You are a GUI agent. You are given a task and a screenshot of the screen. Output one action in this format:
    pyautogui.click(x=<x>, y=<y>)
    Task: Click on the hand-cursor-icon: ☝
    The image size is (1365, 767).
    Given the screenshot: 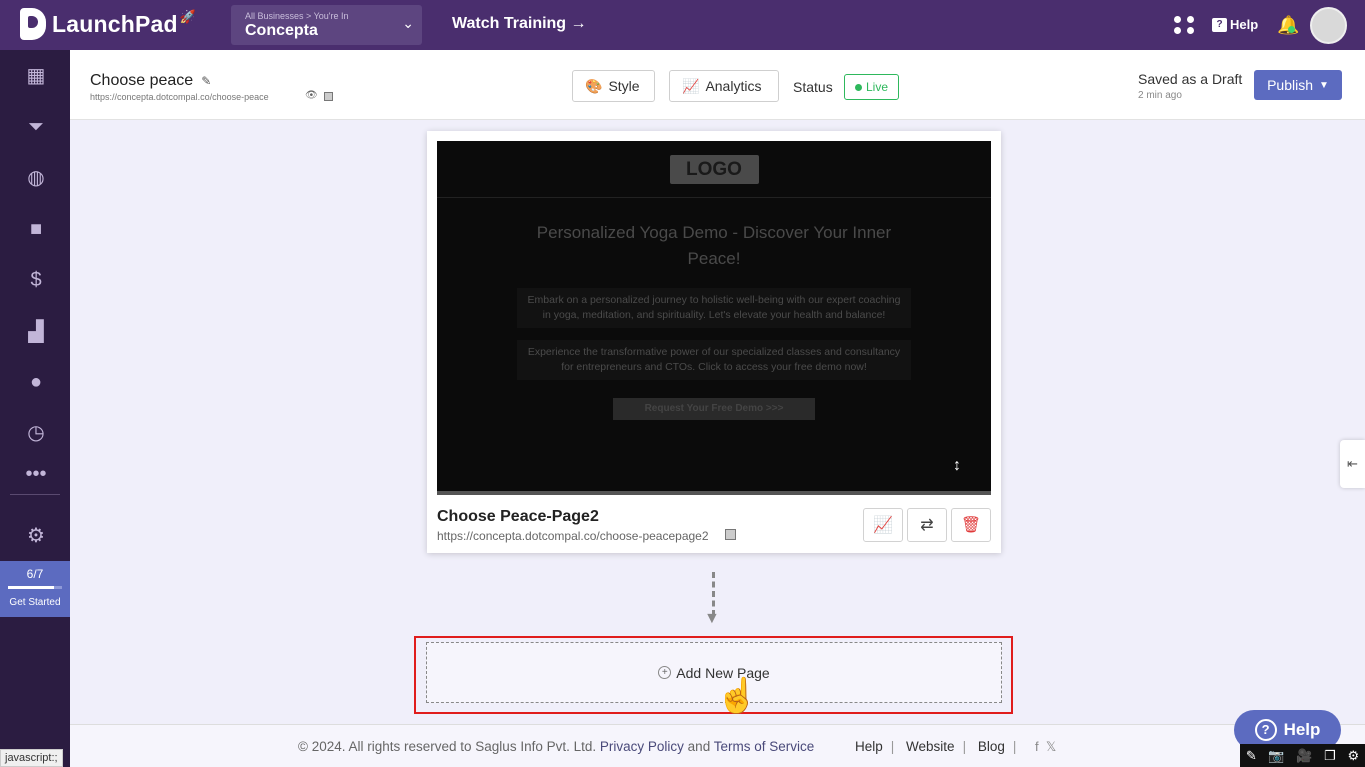 What is the action you would take?
    pyautogui.click(x=737, y=696)
    